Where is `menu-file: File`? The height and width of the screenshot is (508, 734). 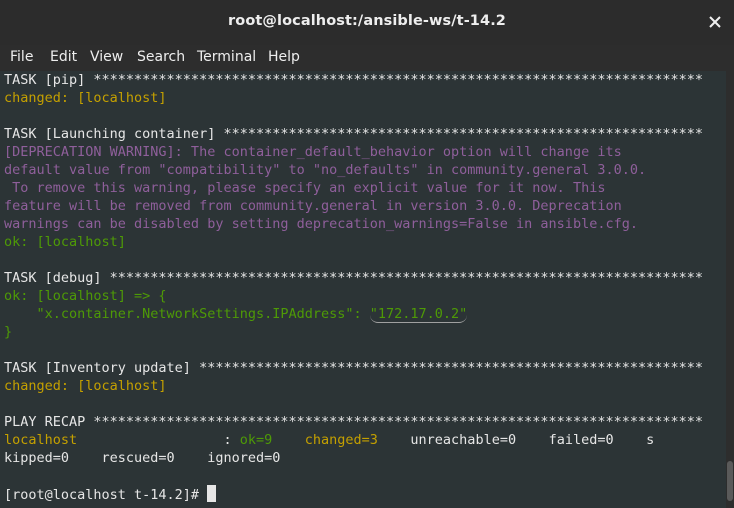 menu-file: File is located at coordinates (21, 57).